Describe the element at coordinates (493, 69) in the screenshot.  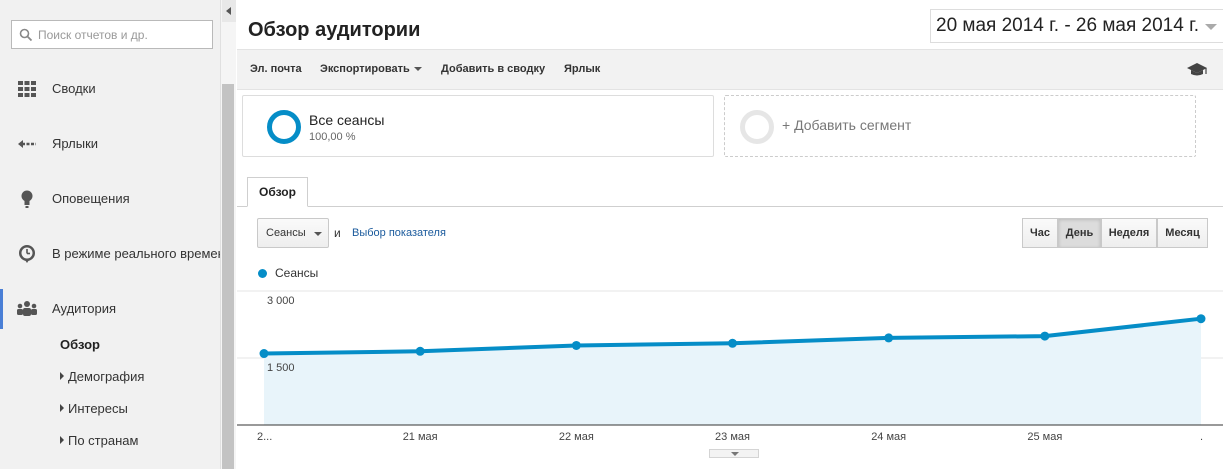
I see `add-to-dashboard-button: Добавить в сводку` at that location.